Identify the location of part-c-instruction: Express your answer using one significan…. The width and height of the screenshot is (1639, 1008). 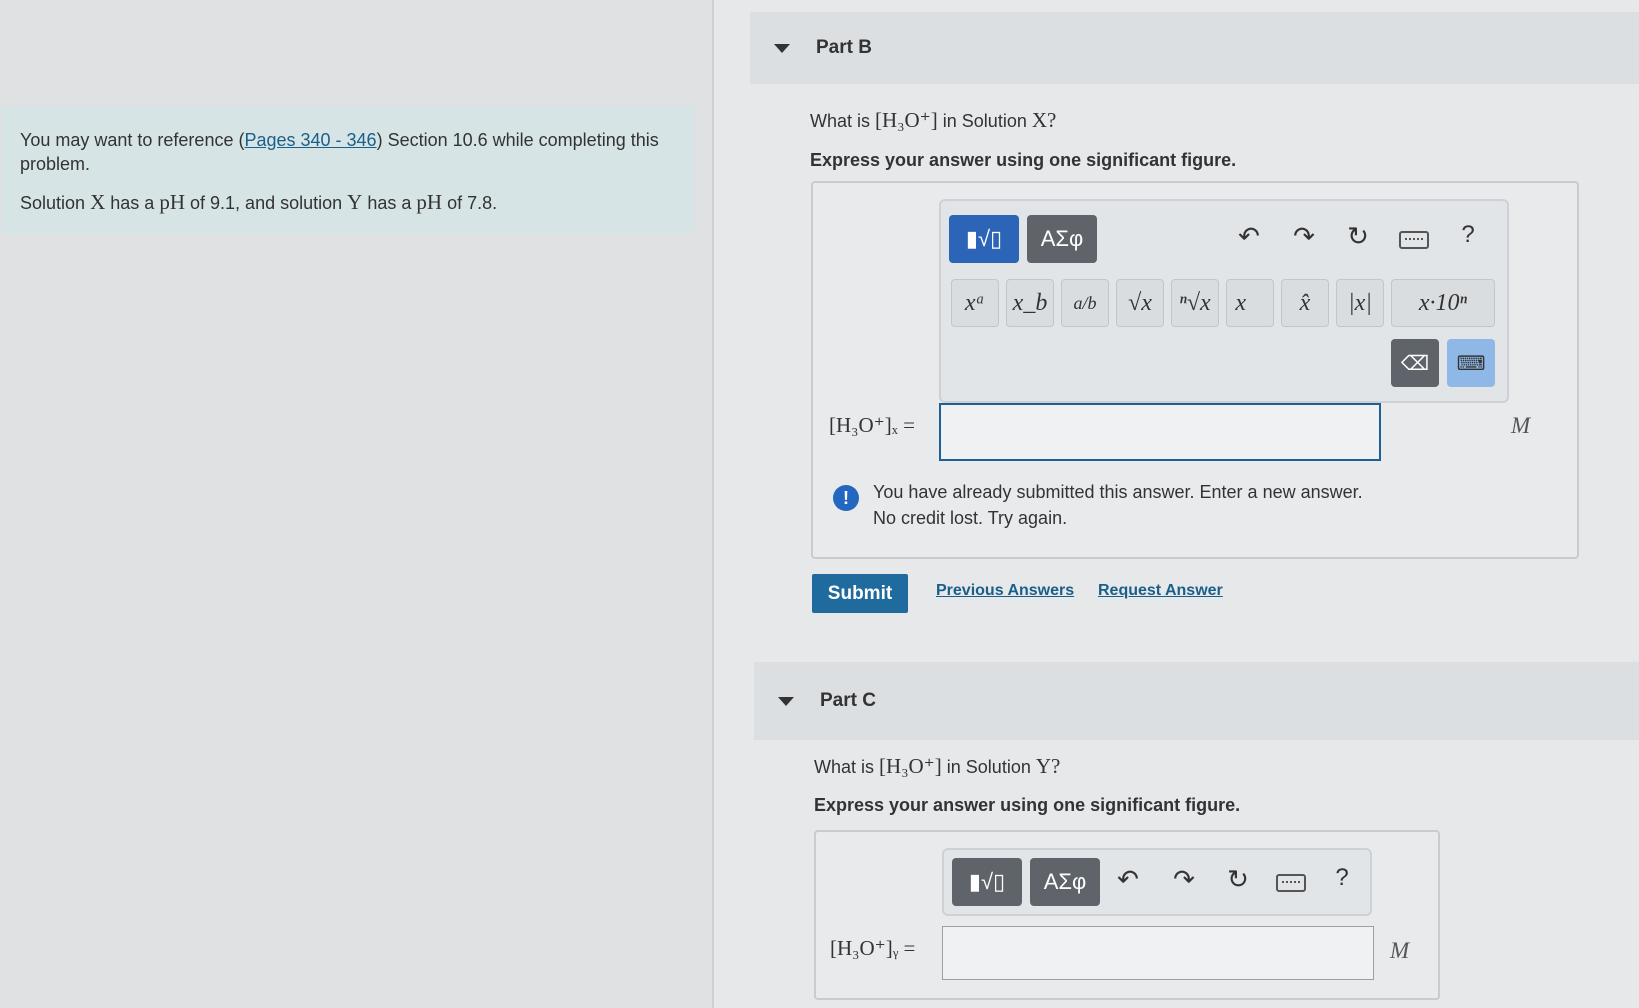
(1027, 805).